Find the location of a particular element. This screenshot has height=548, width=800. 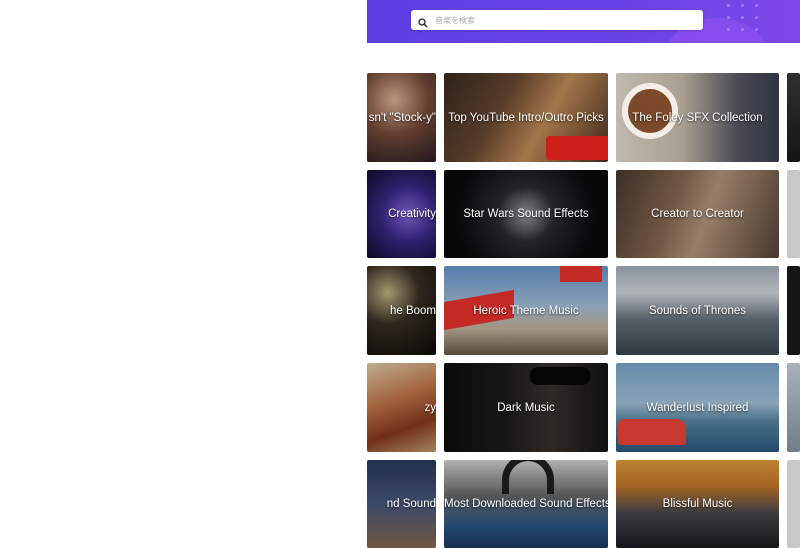

playlist-tile: Most Downloaded Sound Effects is located at coordinates (526, 504).